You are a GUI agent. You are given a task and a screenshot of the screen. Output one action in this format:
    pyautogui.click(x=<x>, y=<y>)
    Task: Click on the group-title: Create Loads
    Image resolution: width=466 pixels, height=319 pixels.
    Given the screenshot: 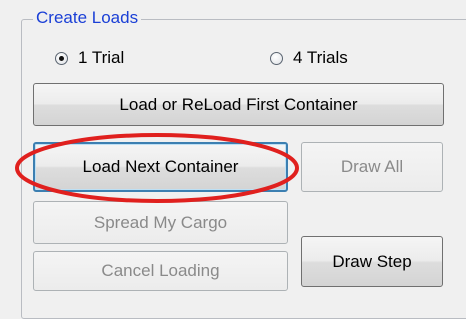 What is the action you would take?
    pyautogui.click(x=87, y=18)
    